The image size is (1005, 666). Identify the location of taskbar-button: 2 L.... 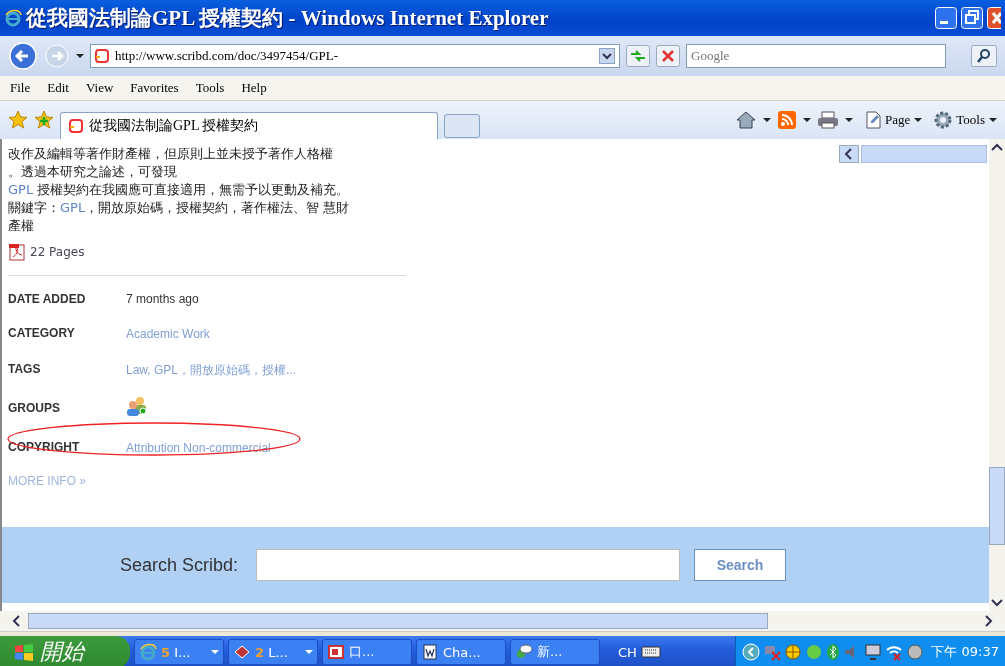
(273, 652).